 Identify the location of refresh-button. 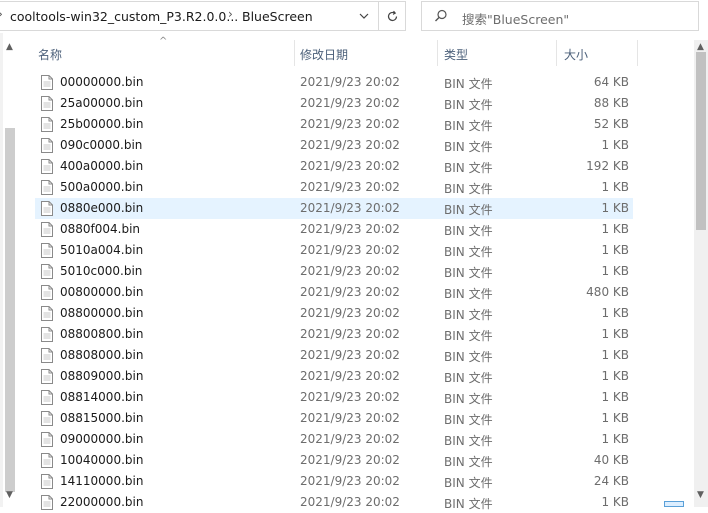
(391, 16).